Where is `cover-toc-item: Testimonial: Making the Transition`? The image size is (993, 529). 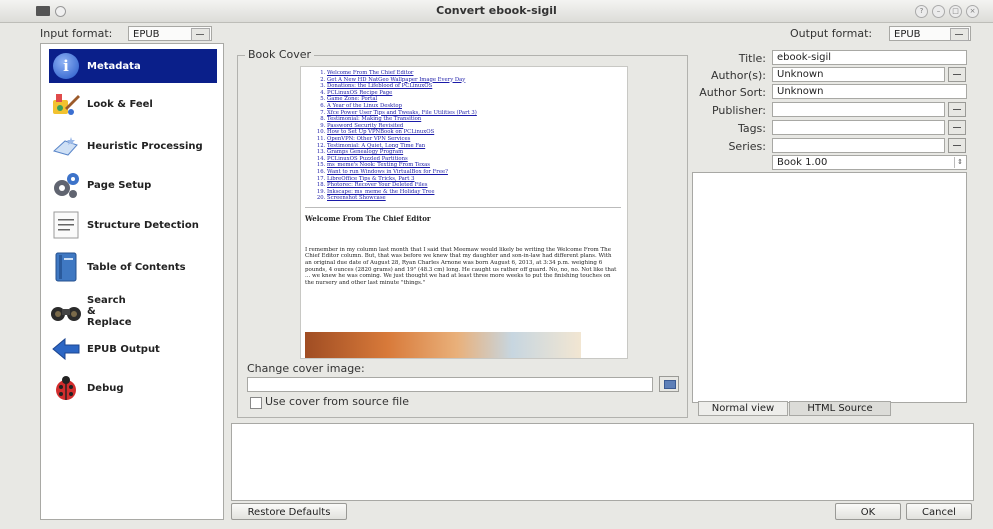
cover-toc-item: Testimonial: Making the Transition is located at coordinates (477, 119).